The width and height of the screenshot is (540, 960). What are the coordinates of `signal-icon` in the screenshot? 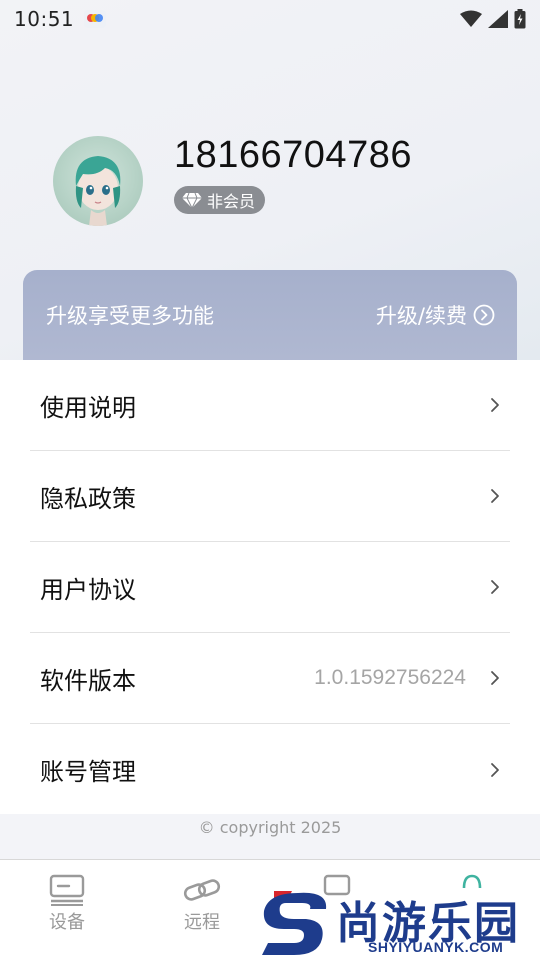 It's located at (498, 19).